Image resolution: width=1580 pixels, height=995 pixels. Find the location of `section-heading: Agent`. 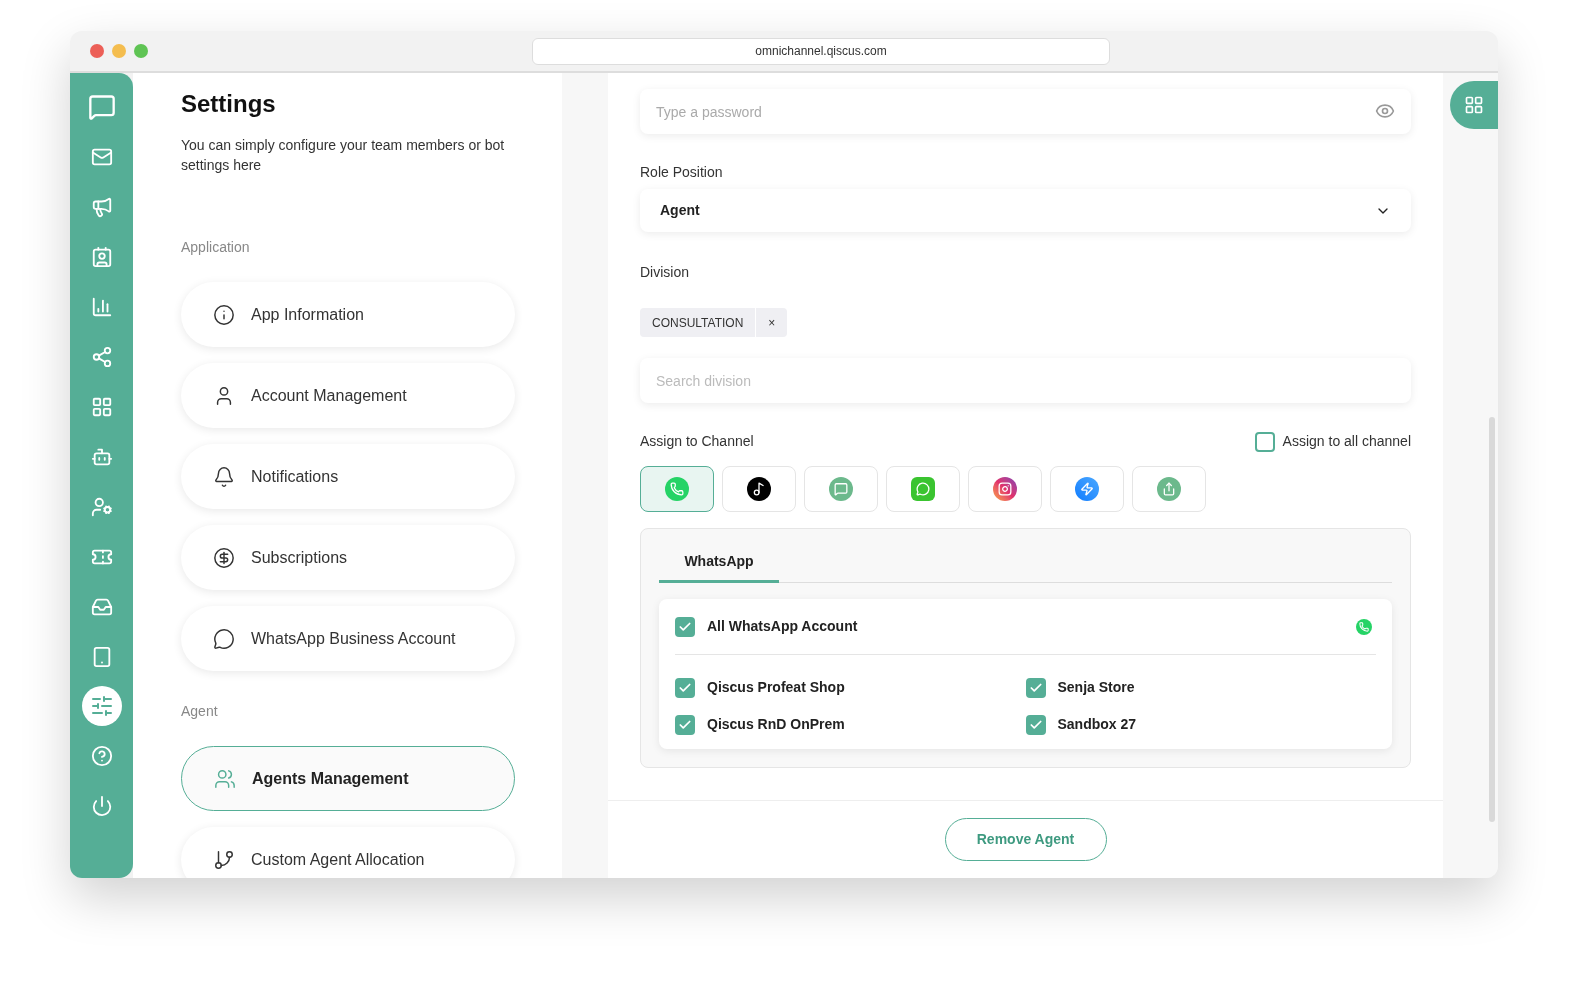

section-heading: Agent is located at coordinates (200, 711).